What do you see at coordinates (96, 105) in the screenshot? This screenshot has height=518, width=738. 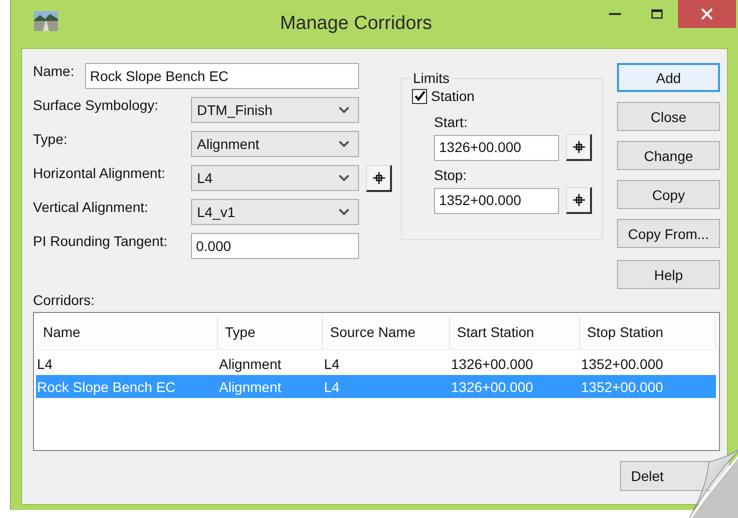 I see `field-label: Surface Symbology:` at bounding box center [96, 105].